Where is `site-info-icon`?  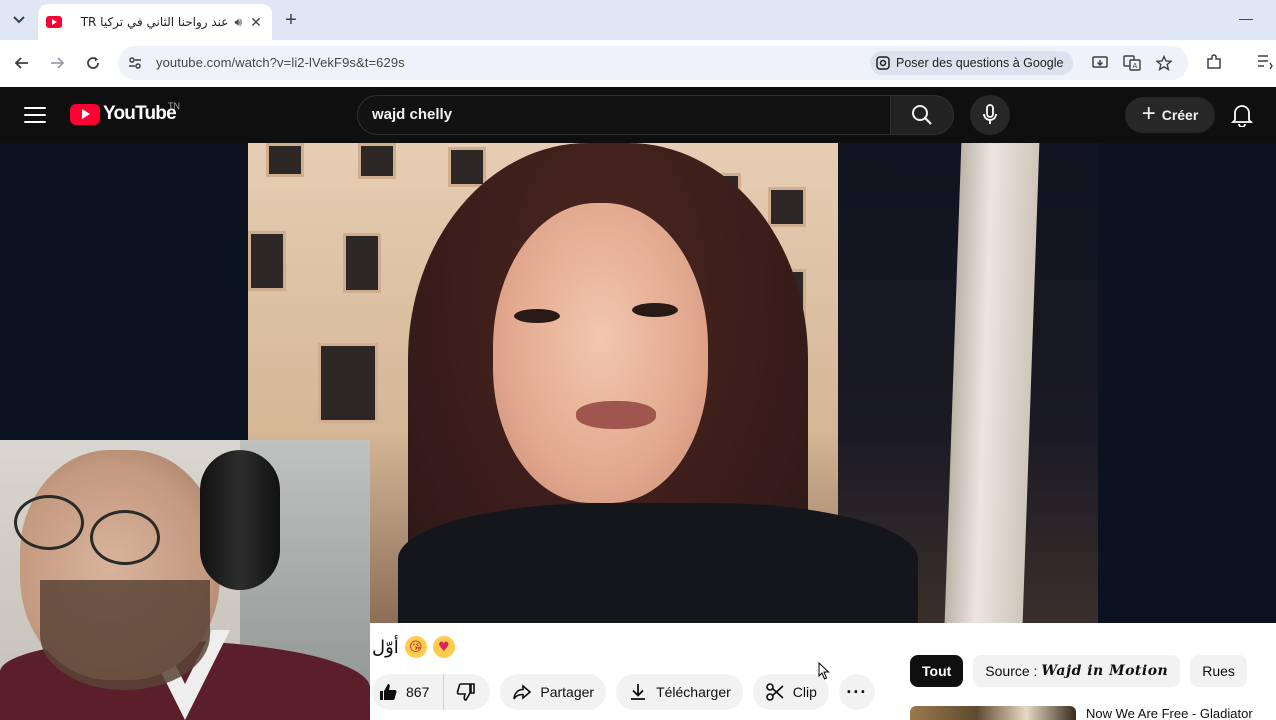
site-info-icon is located at coordinates (135, 63).